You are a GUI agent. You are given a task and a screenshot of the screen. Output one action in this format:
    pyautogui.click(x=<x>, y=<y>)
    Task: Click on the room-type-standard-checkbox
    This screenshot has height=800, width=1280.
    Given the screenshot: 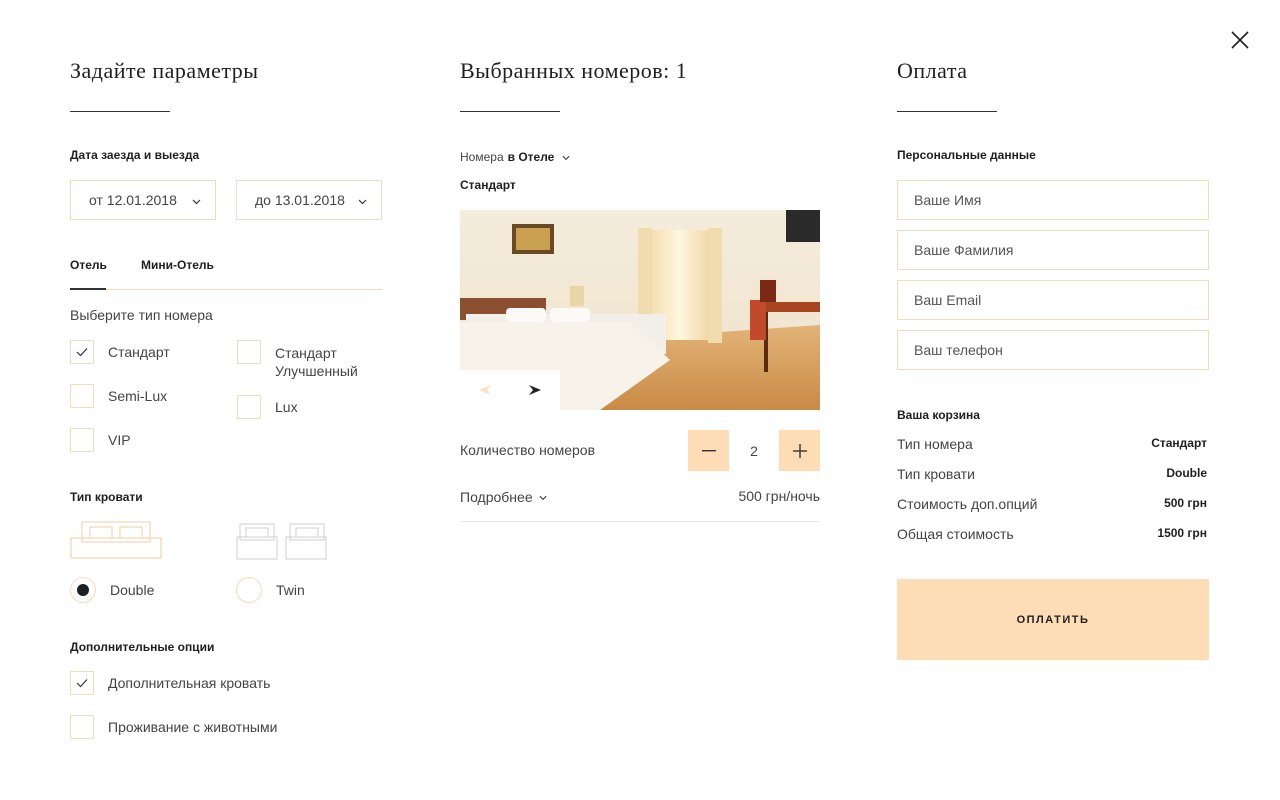 What is the action you would take?
    pyautogui.click(x=82, y=352)
    